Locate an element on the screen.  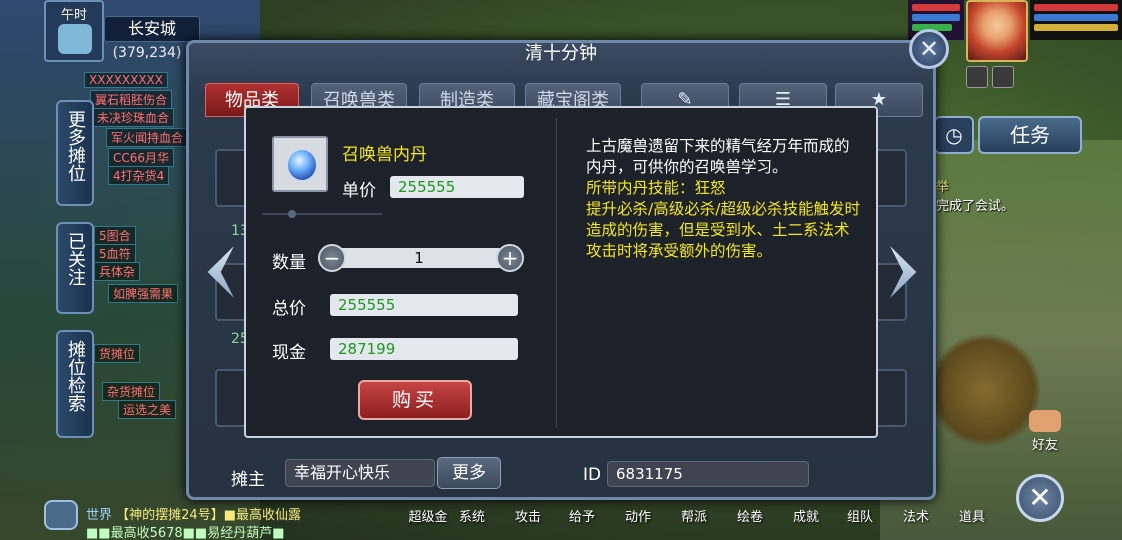
stall-tag: 翼石稻胚伤合 is located at coordinates (131, 99).